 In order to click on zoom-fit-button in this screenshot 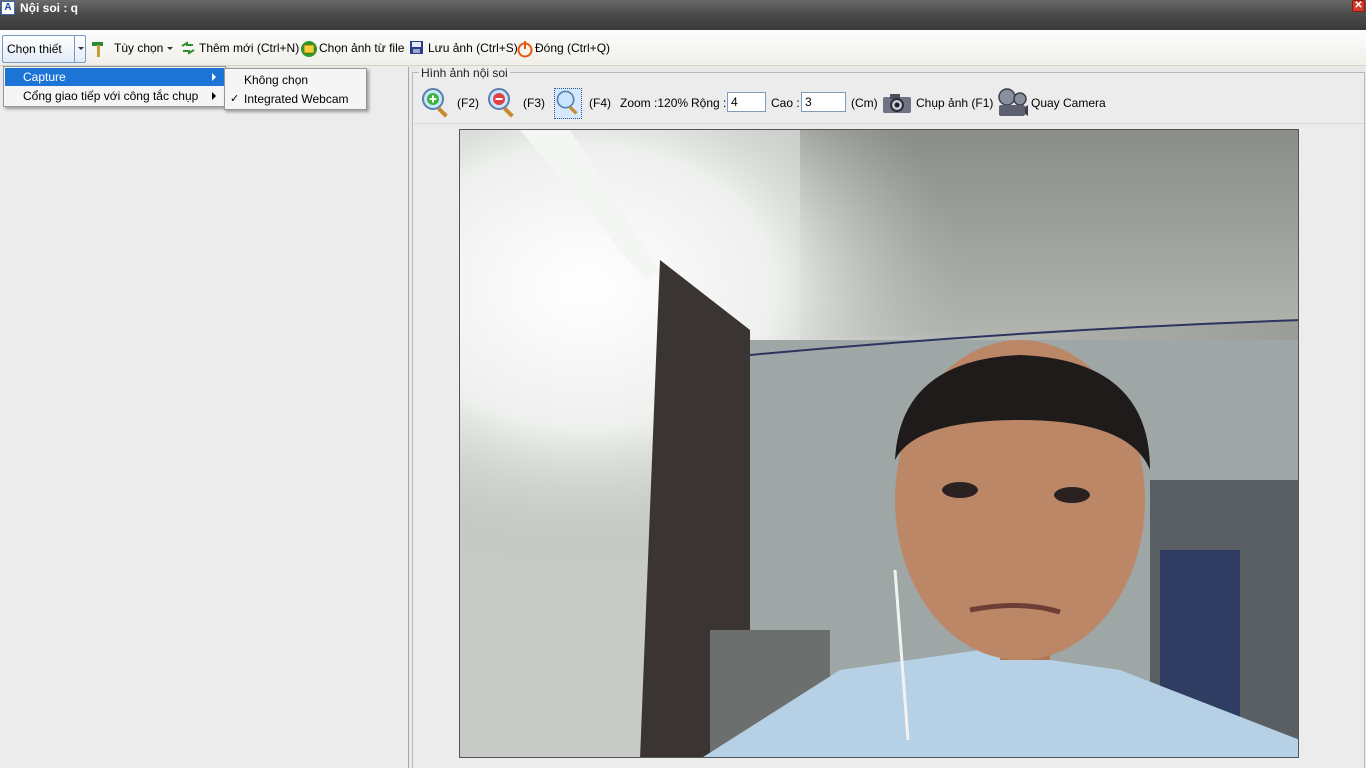, I will do `click(568, 103)`.